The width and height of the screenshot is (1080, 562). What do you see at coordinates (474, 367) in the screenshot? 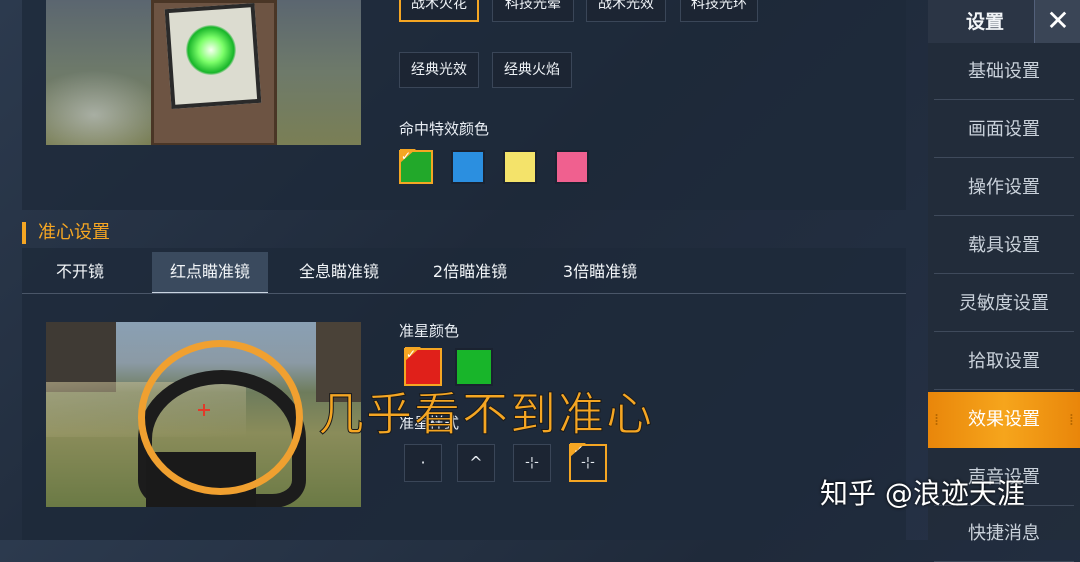
I see `reticle-color-green-swatch` at bounding box center [474, 367].